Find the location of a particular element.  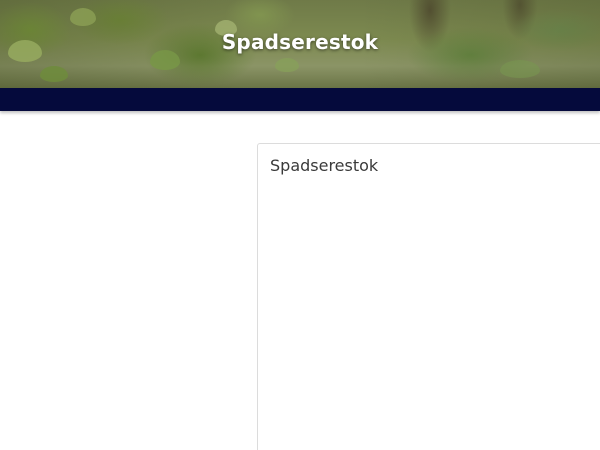

hero-title: Spadserestok is located at coordinates (300, 42).